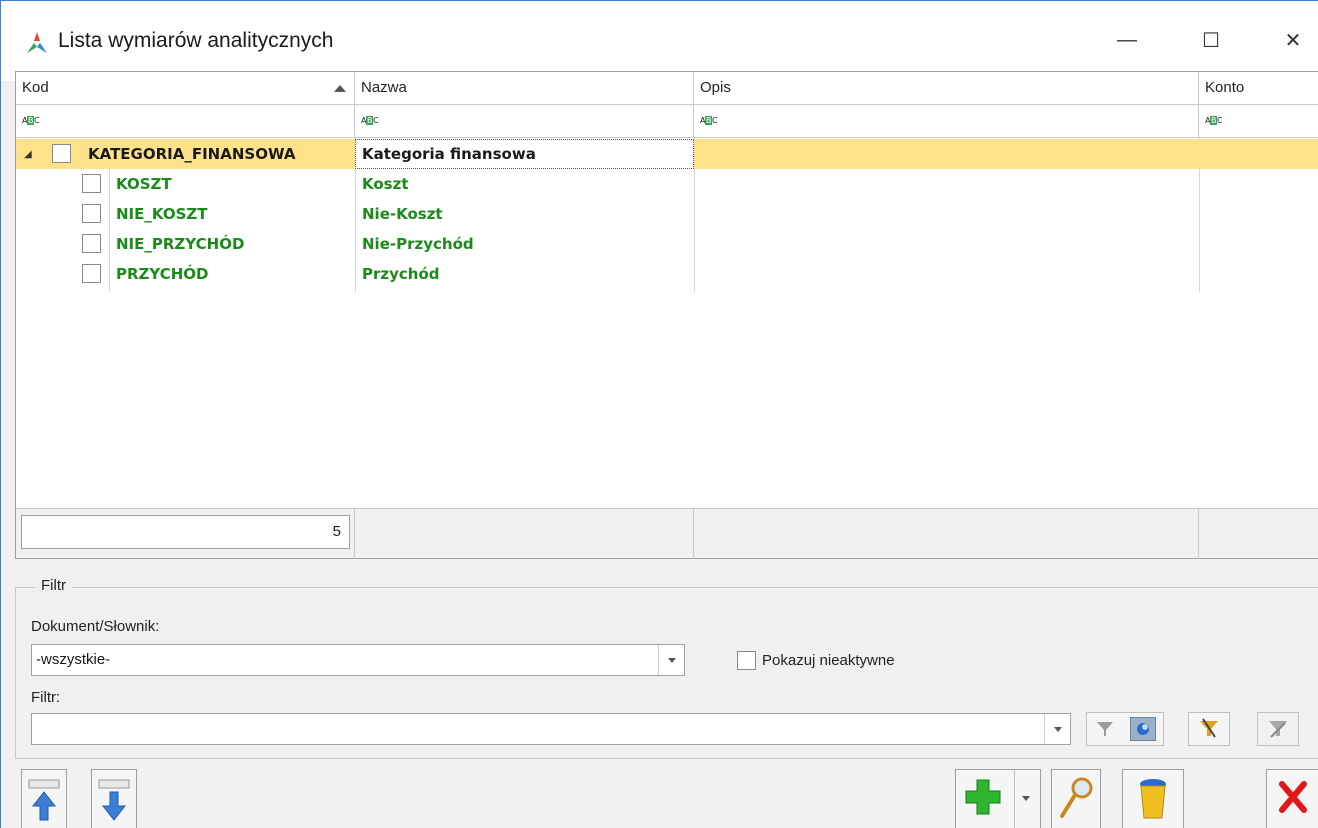  Describe the element at coordinates (46, 697) in the screenshot. I see `filtr-label: Filtr:` at that location.